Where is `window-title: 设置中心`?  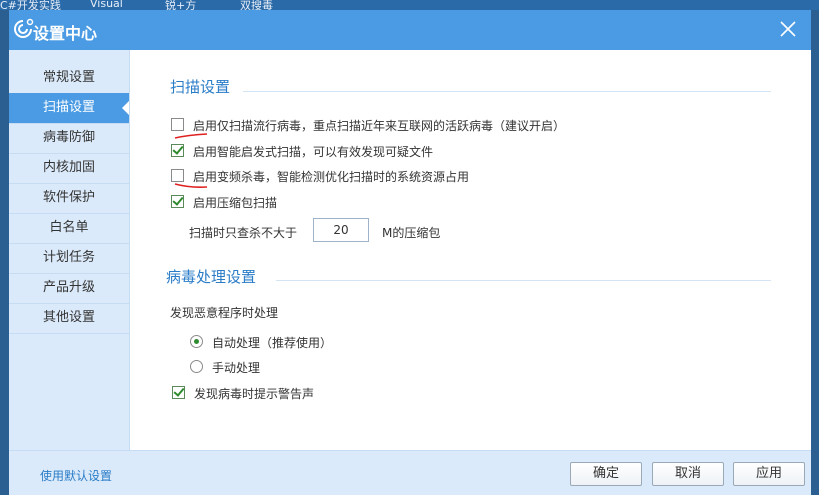 window-title: 设置中心 is located at coordinates (65, 33).